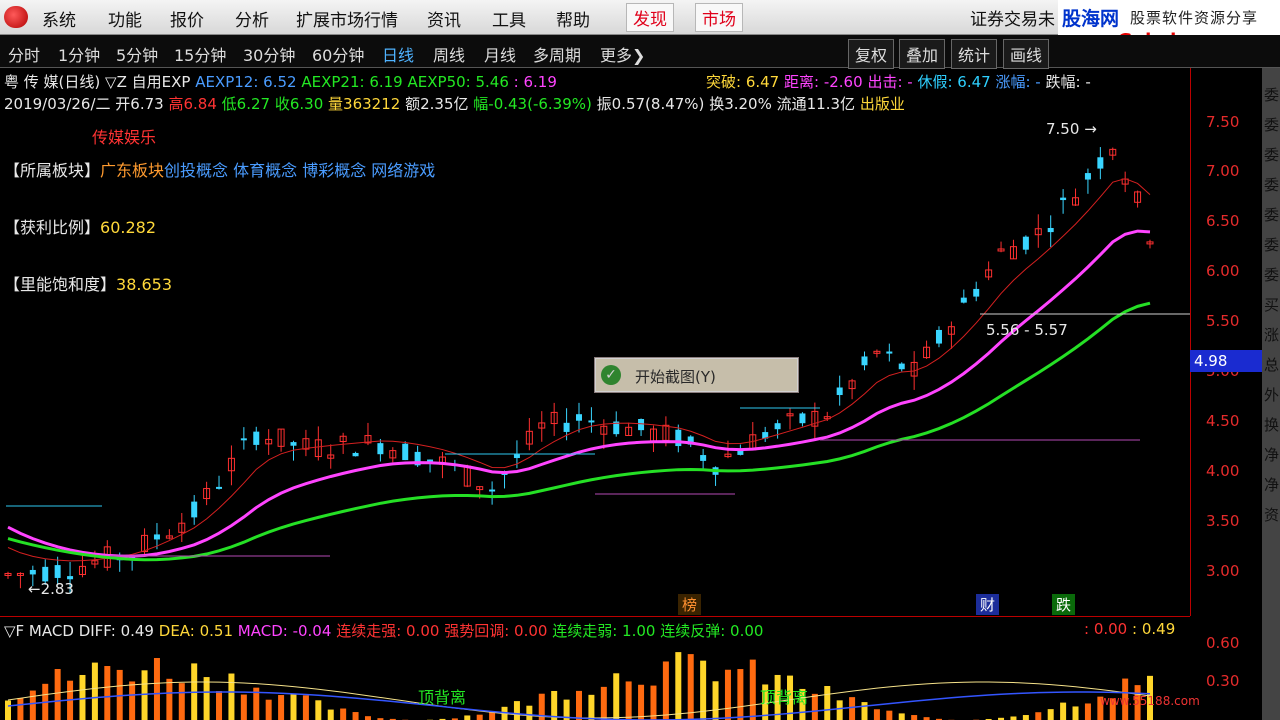 The height and width of the screenshot is (720, 1280). Describe the element at coordinates (57, 589) in the screenshot. I see `low-value: 2.83` at that location.